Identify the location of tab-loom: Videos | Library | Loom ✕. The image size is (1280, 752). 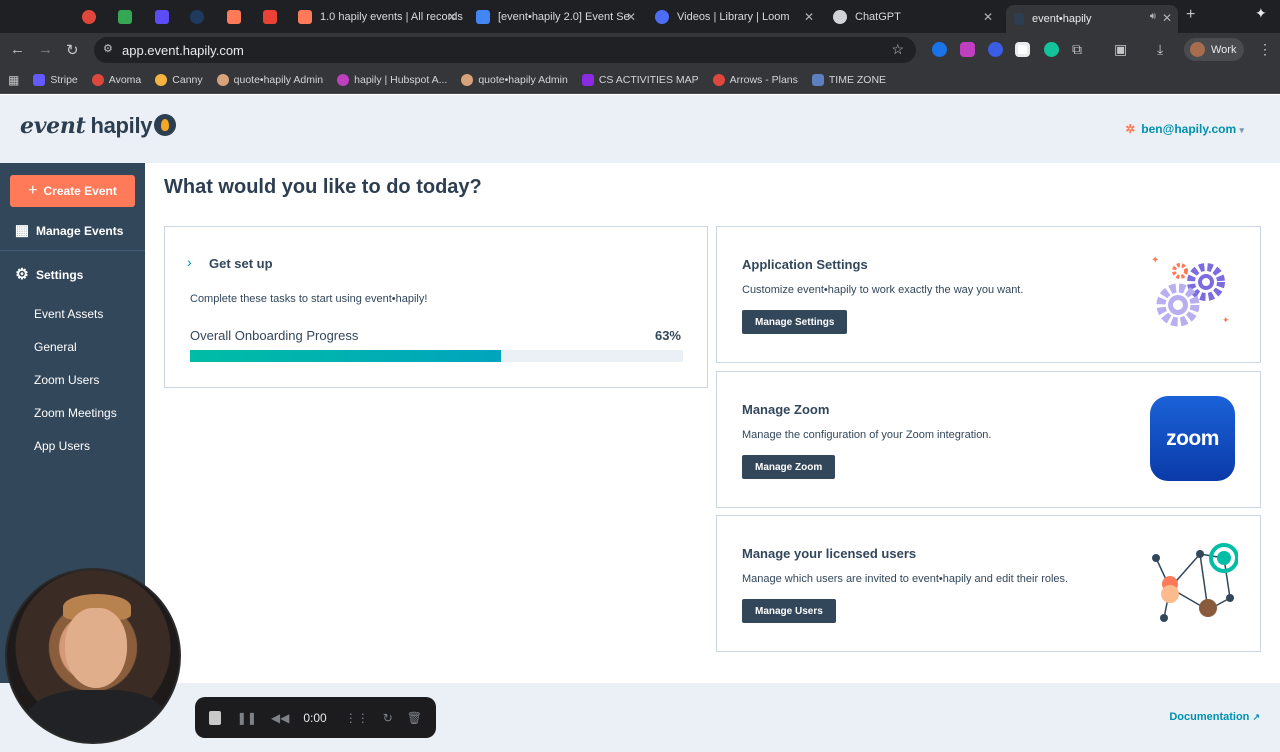
(737, 17).